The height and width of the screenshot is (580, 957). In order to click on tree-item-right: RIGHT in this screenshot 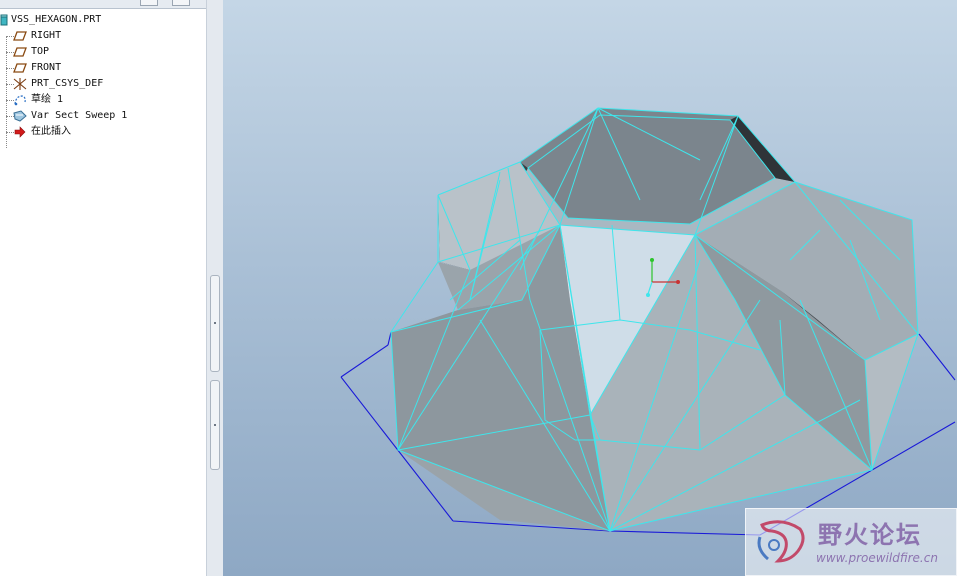, I will do `click(103, 36)`.